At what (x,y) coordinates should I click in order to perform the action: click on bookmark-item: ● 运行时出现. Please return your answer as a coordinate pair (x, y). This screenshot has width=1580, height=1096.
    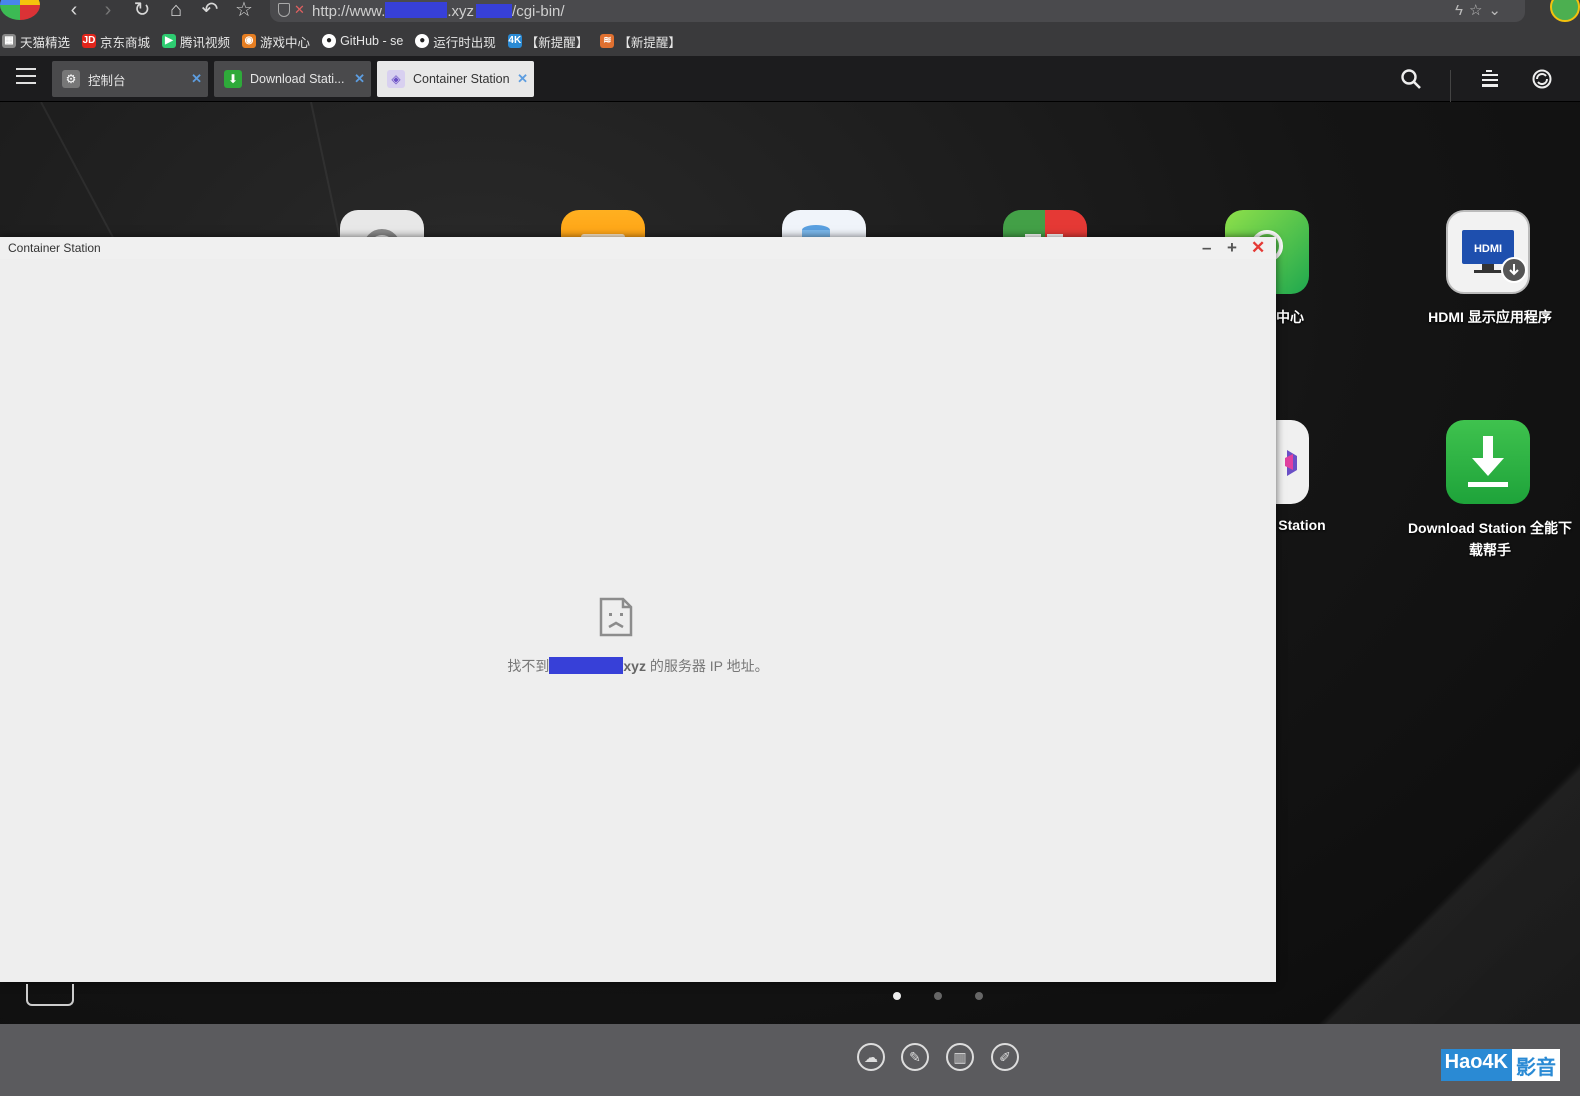
    Looking at the image, I should click on (455, 41).